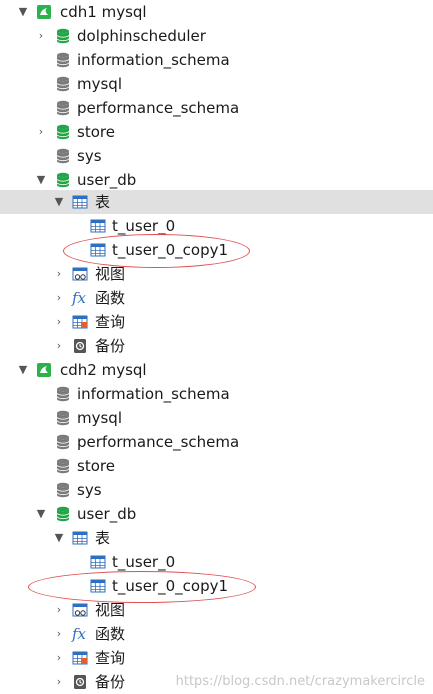 This screenshot has height=694, width=433. What do you see at coordinates (216, 36) in the screenshot?
I see `tree-node-db-dolphinscheduler: › dolphinscheduler` at bounding box center [216, 36].